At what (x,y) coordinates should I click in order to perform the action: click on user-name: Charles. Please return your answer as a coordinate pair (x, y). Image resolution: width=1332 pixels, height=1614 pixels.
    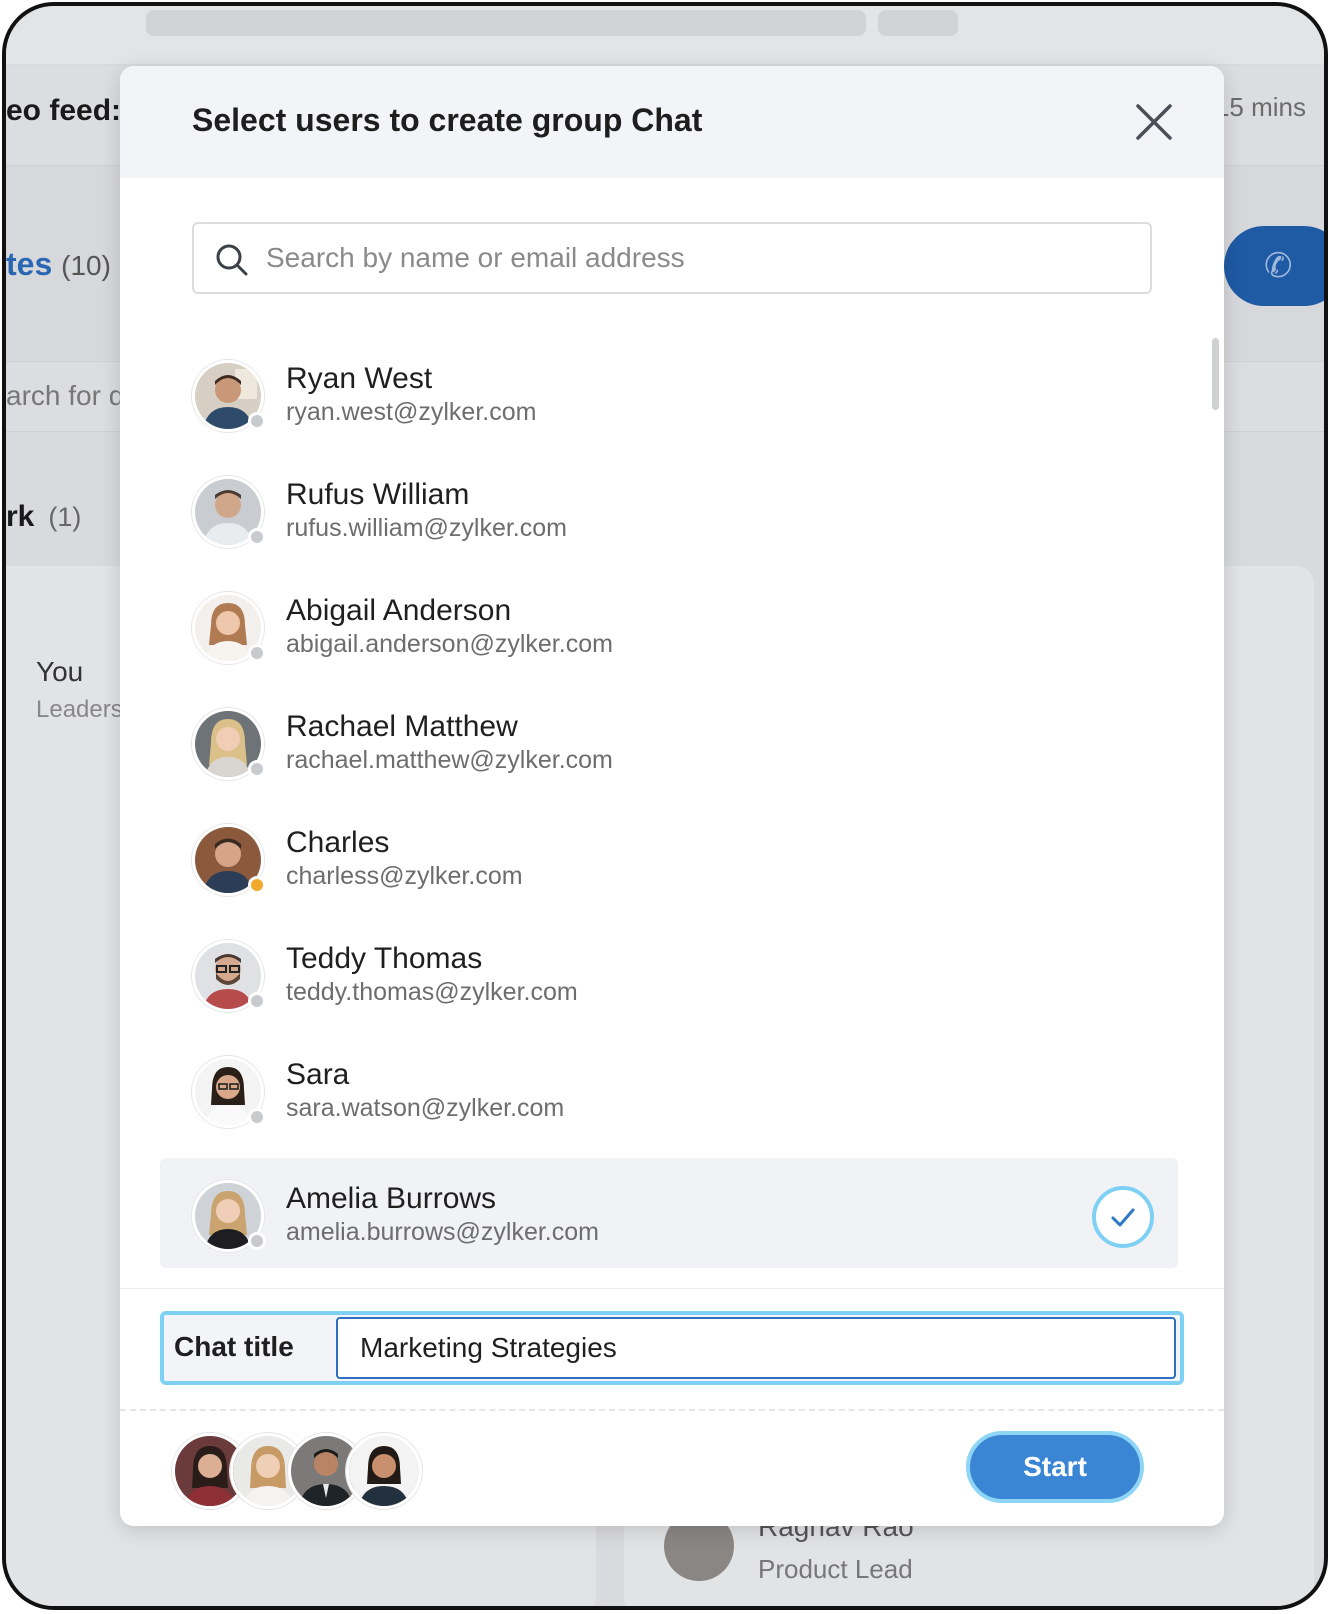
    Looking at the image, I should click on (338, 842).